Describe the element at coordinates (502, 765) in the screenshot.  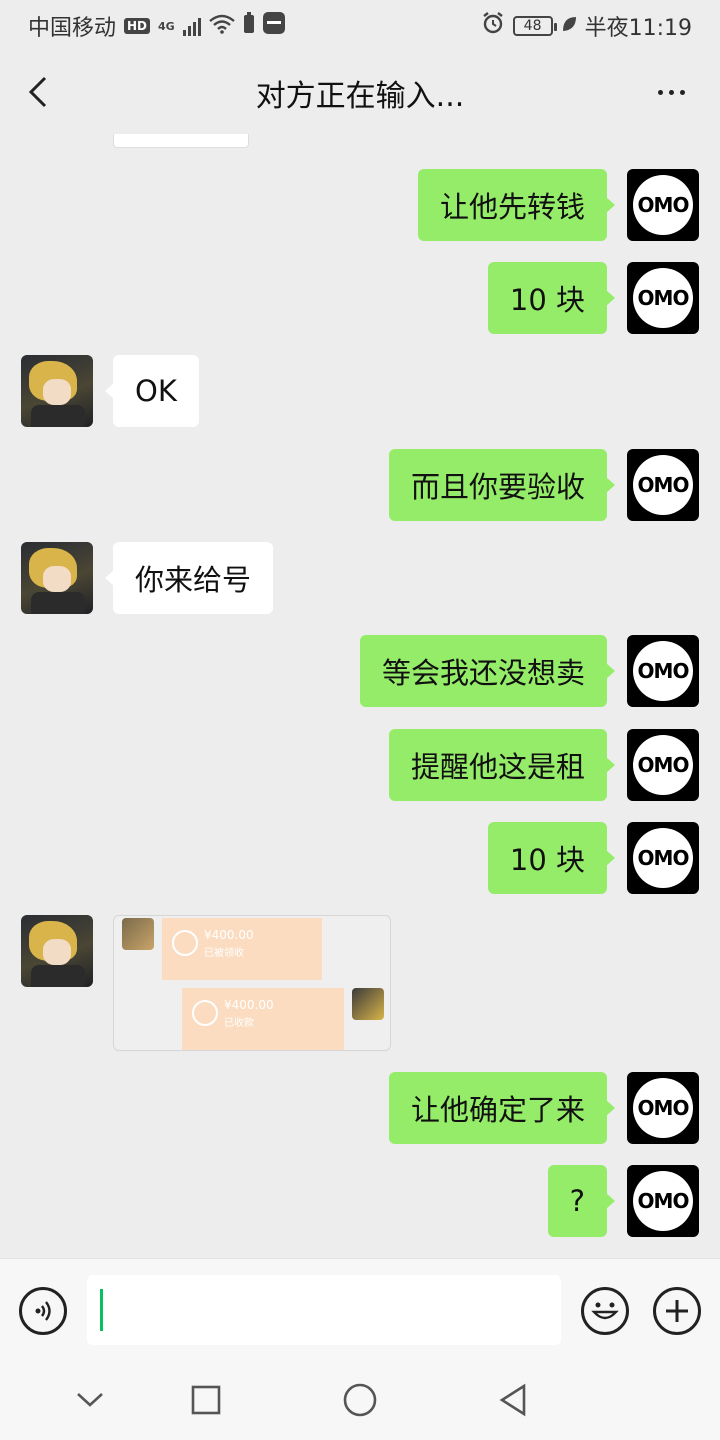
I see `sent-bubble: 提醒他这是租` at that location.